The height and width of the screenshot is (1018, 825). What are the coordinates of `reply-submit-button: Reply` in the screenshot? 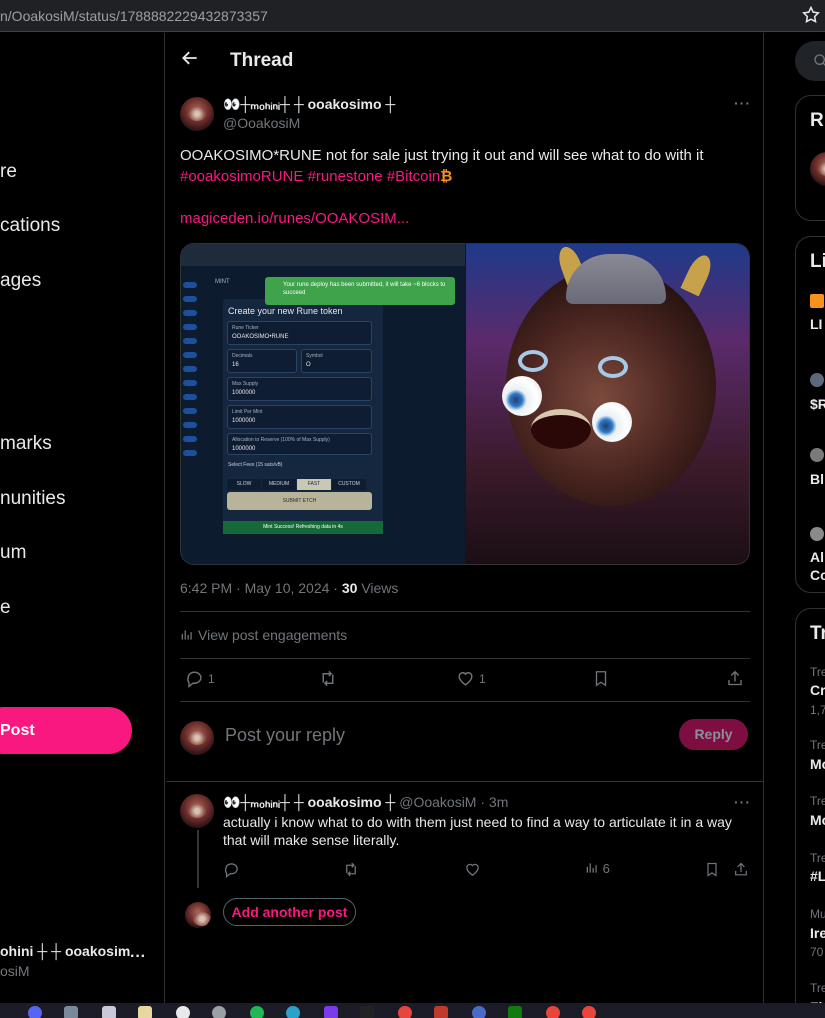 It's located at (713, 734).